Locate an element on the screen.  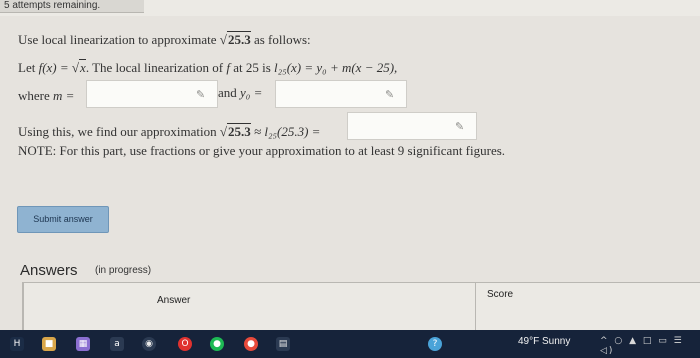
approx-rhs: ≈ l₂₅(25.3) = is located at coordinates (287, 131).